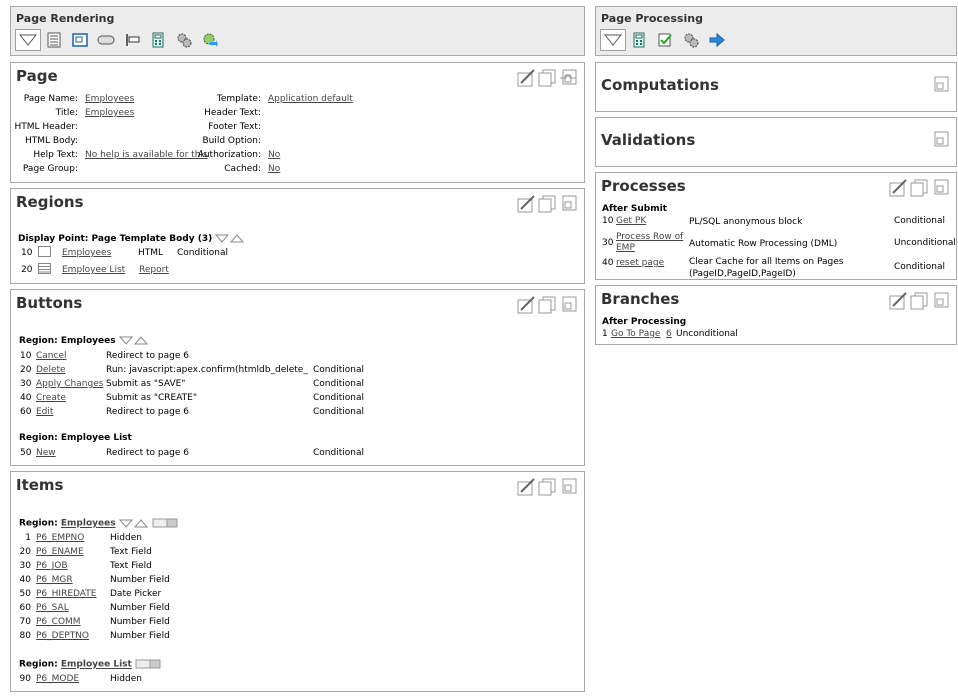 The height and width of the screenshot is (696, 958). Describe the element at coordinates (605, 334) in the screenshot. I see `branch-seq: 1` at that location.